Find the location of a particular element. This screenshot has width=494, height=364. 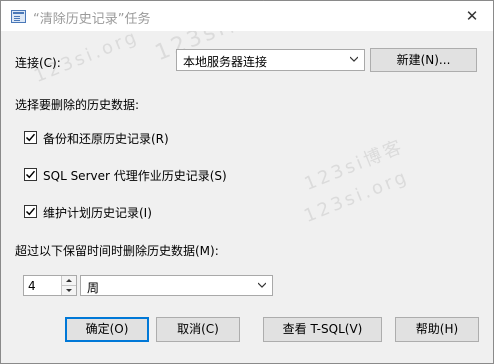

spinner-down-button is located at coordinates (68, 290).